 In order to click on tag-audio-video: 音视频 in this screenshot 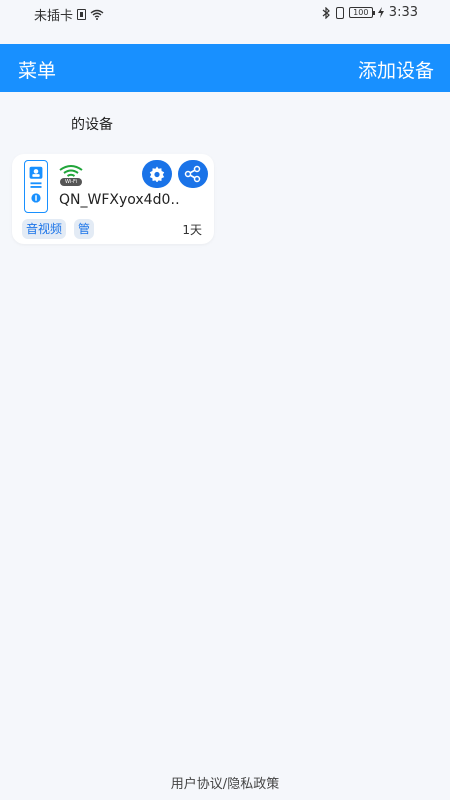, I will do `click(44, 229)`.